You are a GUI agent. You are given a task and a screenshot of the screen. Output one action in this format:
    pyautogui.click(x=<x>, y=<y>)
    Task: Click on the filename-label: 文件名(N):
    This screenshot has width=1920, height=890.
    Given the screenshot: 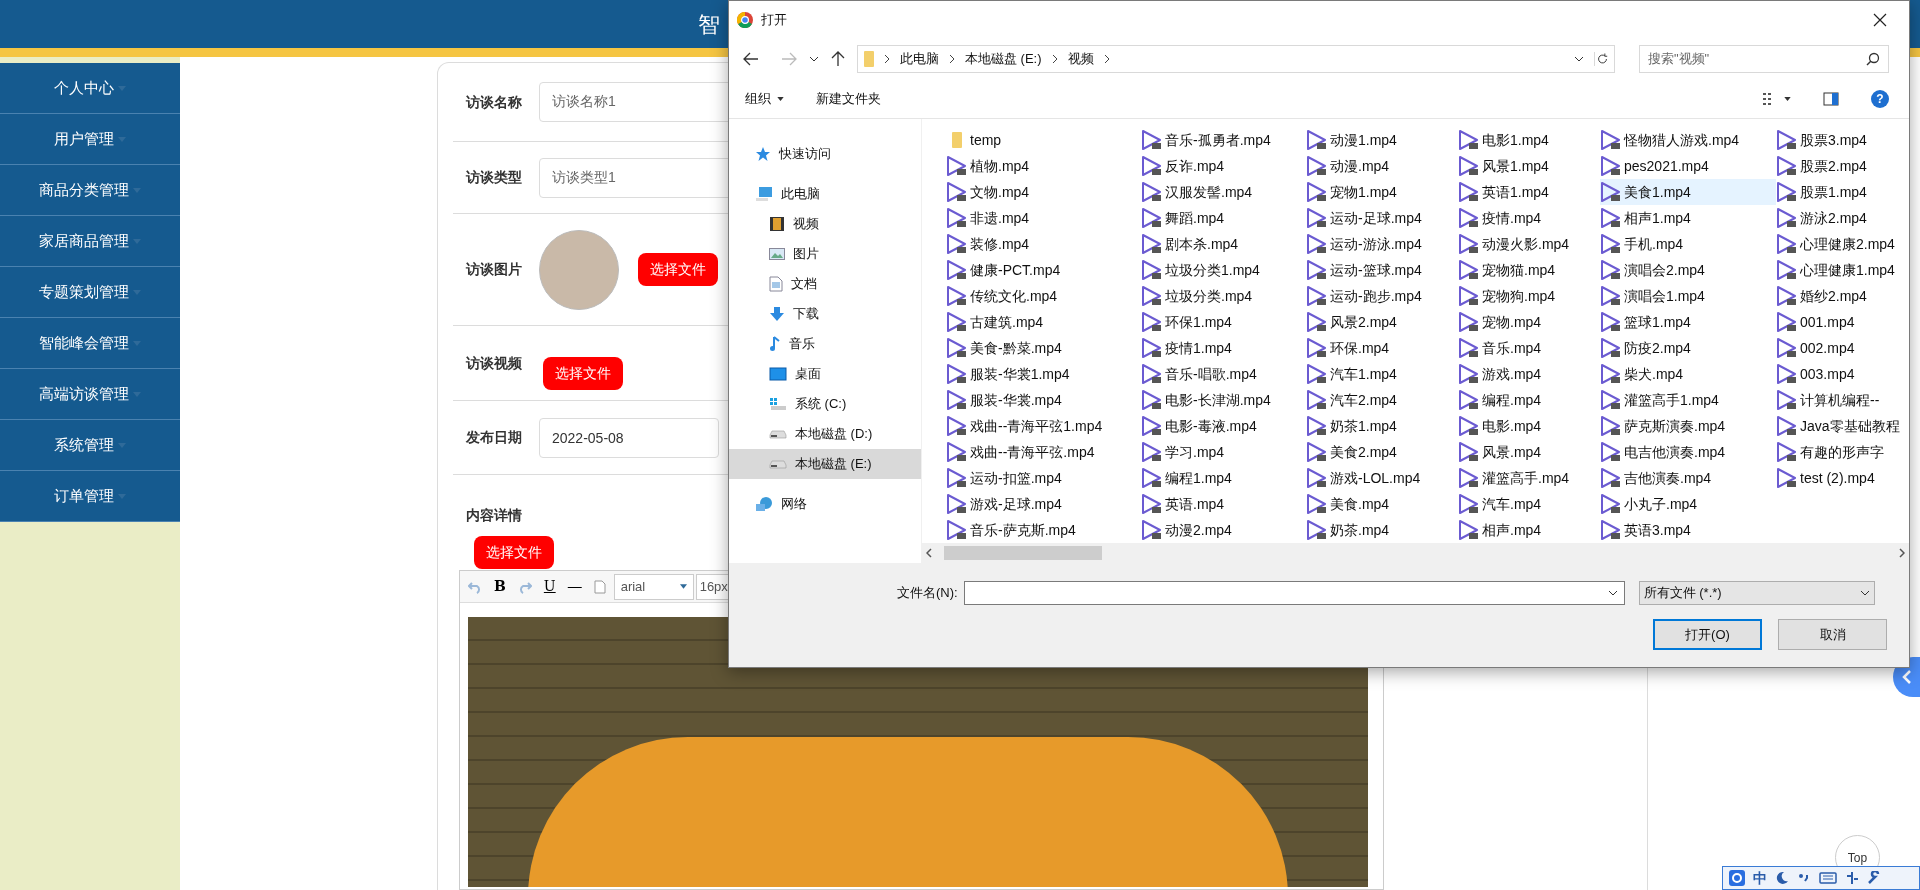 What is the action you would take?
    pyautogui.click(x=927, y=593)
    